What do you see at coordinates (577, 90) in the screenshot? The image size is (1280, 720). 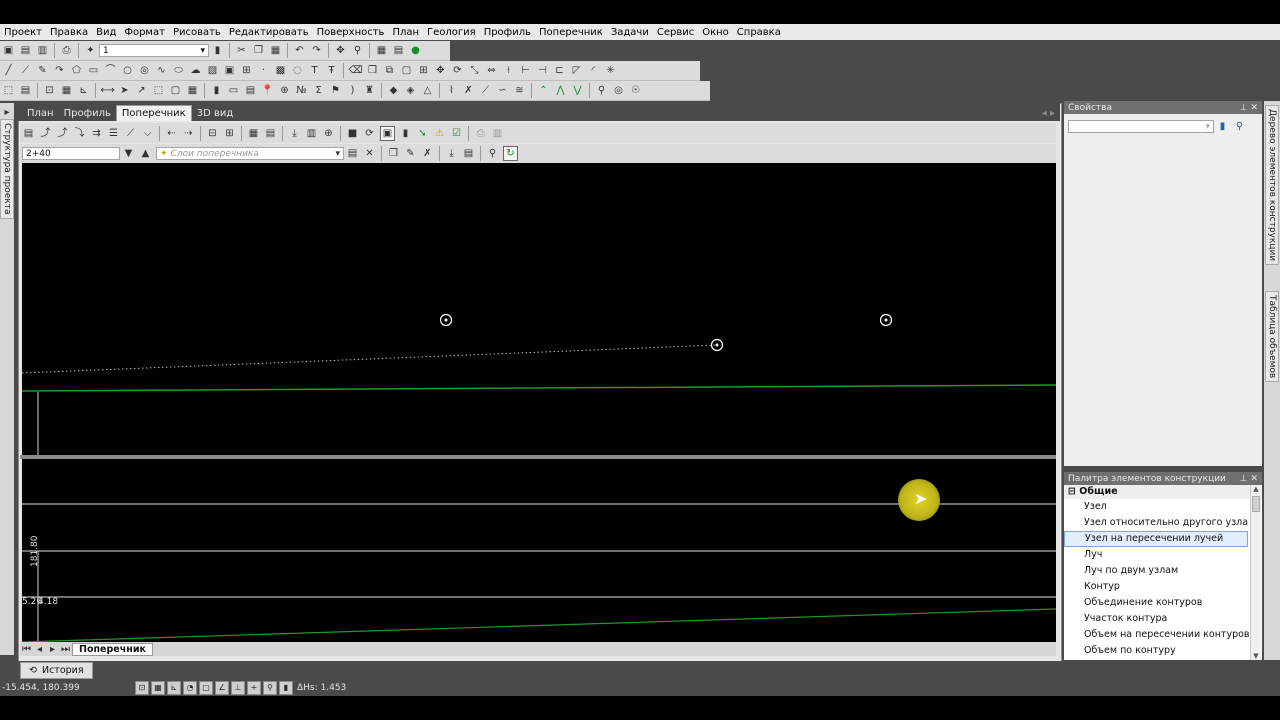 I see `valley-icon: ⋁` at bounding box center [577, 90].